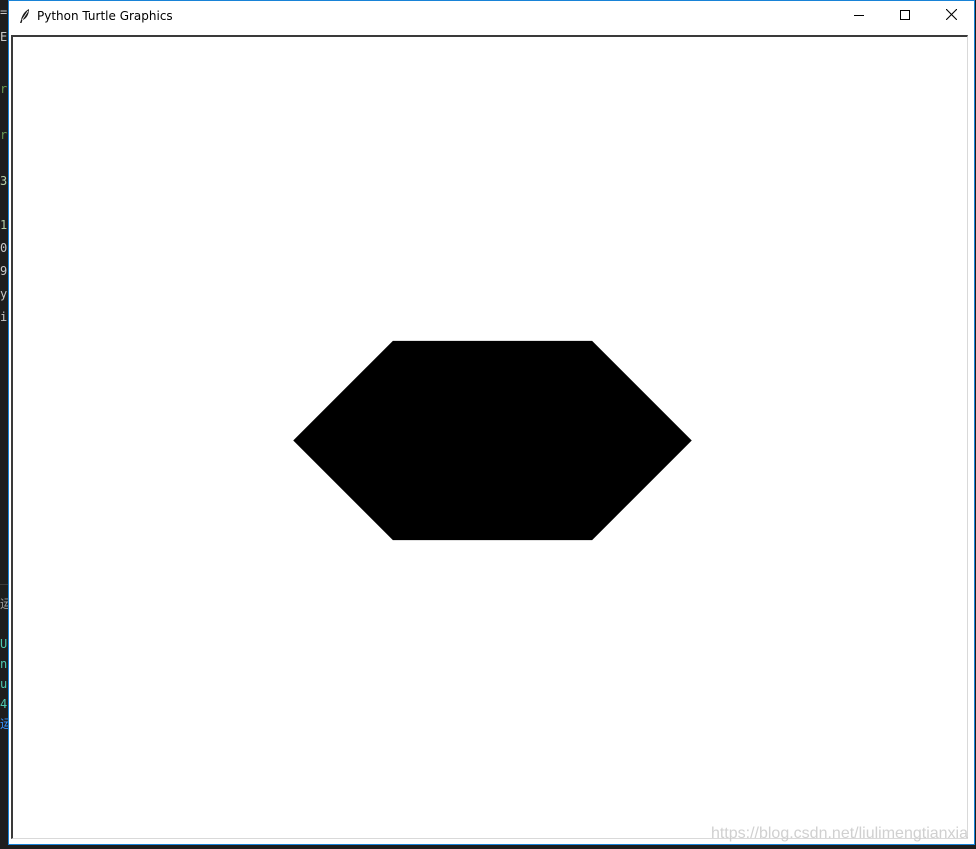 The height and width of the screenshot is (849, 976). I want to click on minimize-button, so click(859, 16).